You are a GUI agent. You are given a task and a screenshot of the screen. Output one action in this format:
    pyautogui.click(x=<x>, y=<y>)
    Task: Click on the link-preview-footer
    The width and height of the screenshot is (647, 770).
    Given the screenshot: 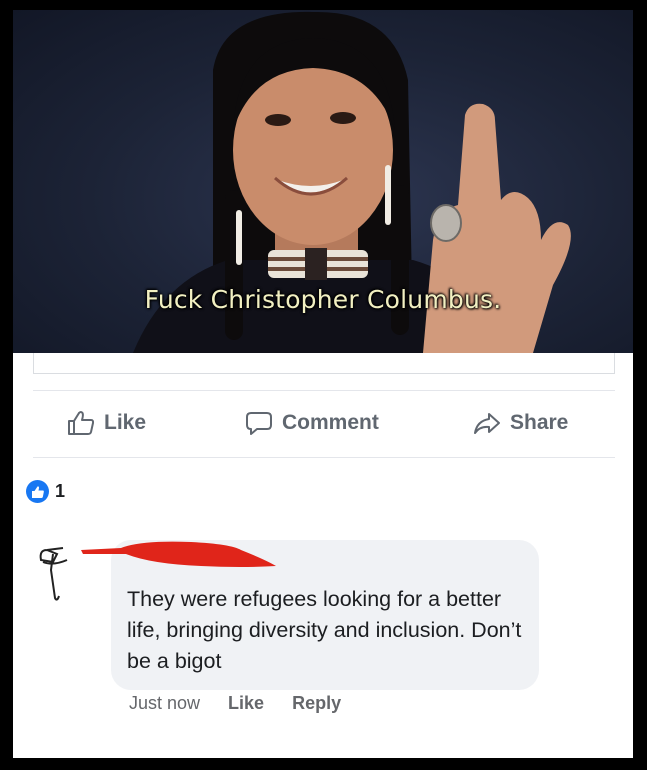 What is the action you would take?
    pyautogui.click(x=324, y=363)
    